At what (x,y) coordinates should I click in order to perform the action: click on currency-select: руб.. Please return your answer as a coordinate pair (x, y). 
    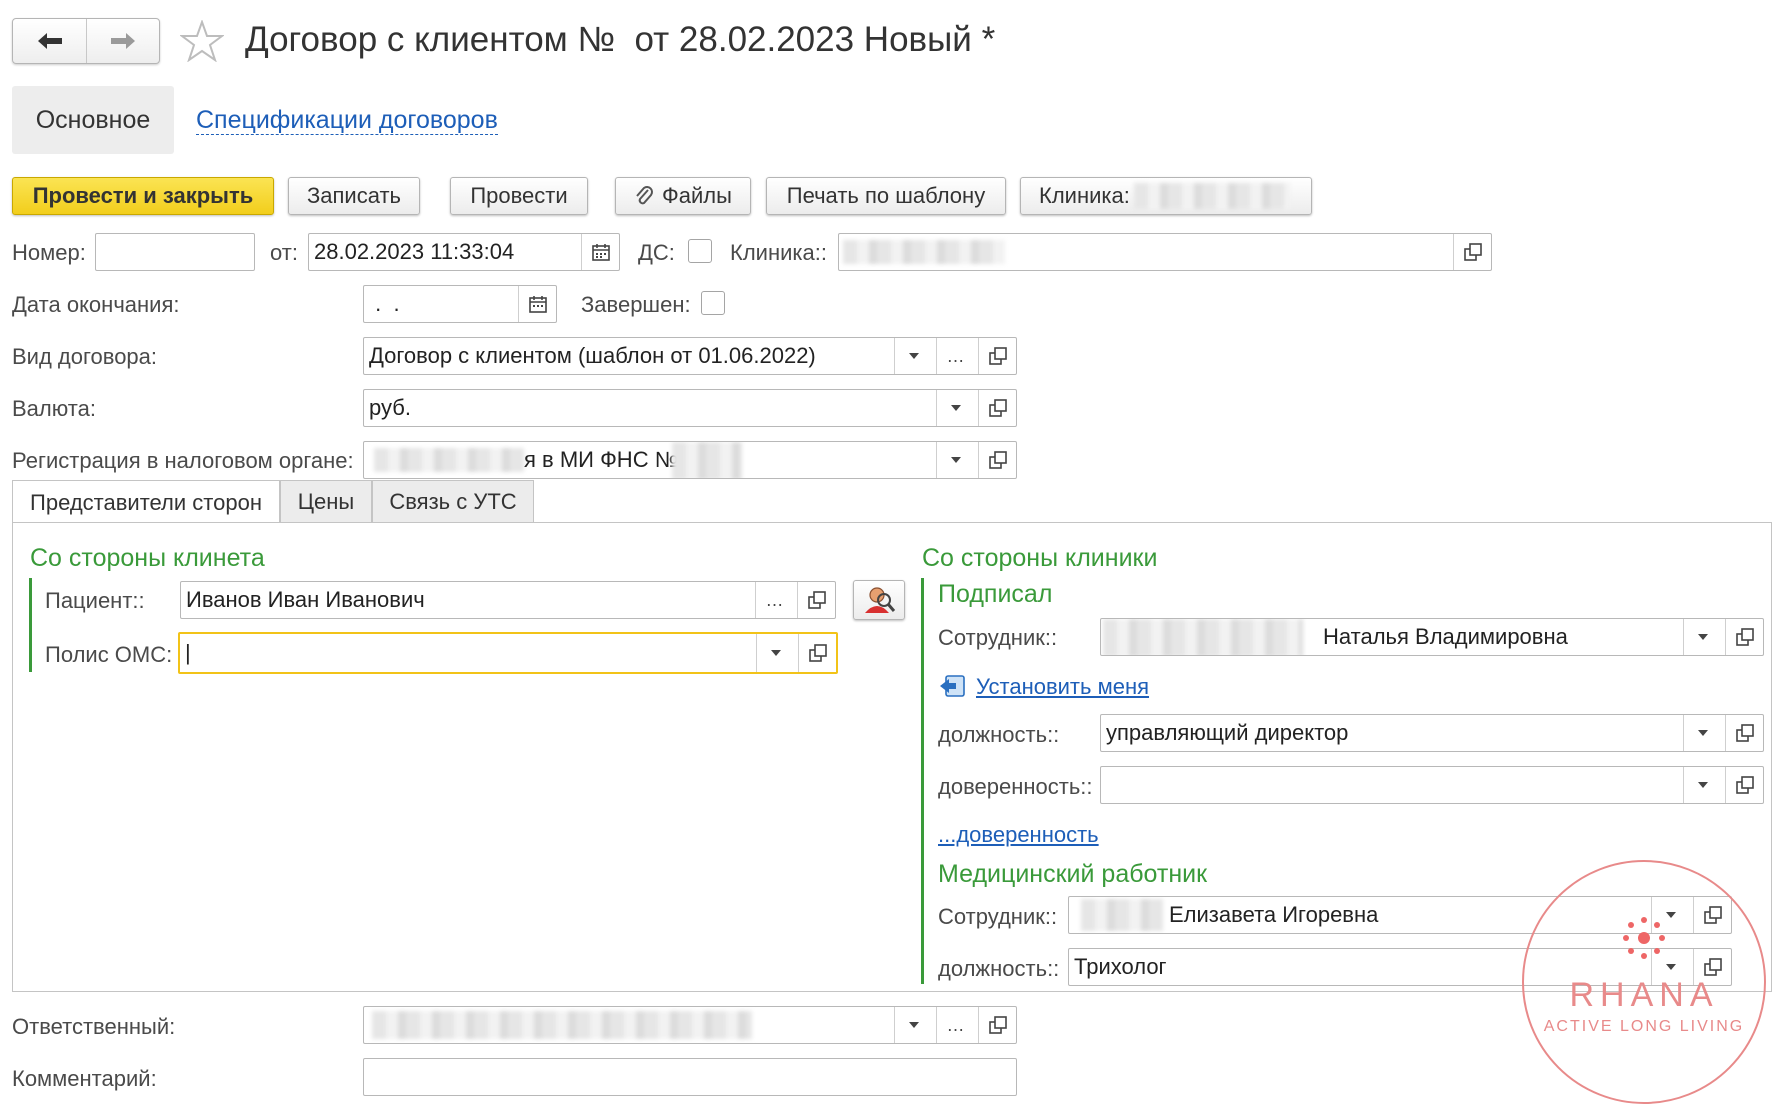
    Looking at the image, I should click on (690, 408).